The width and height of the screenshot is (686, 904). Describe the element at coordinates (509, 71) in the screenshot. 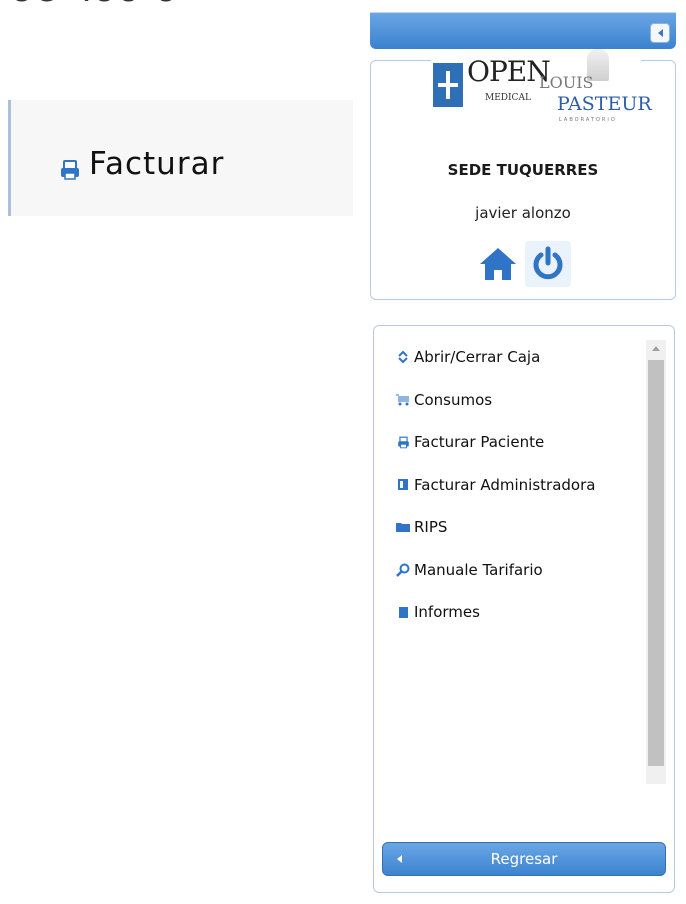

I see `logo-open-text: OPEN` at that location.